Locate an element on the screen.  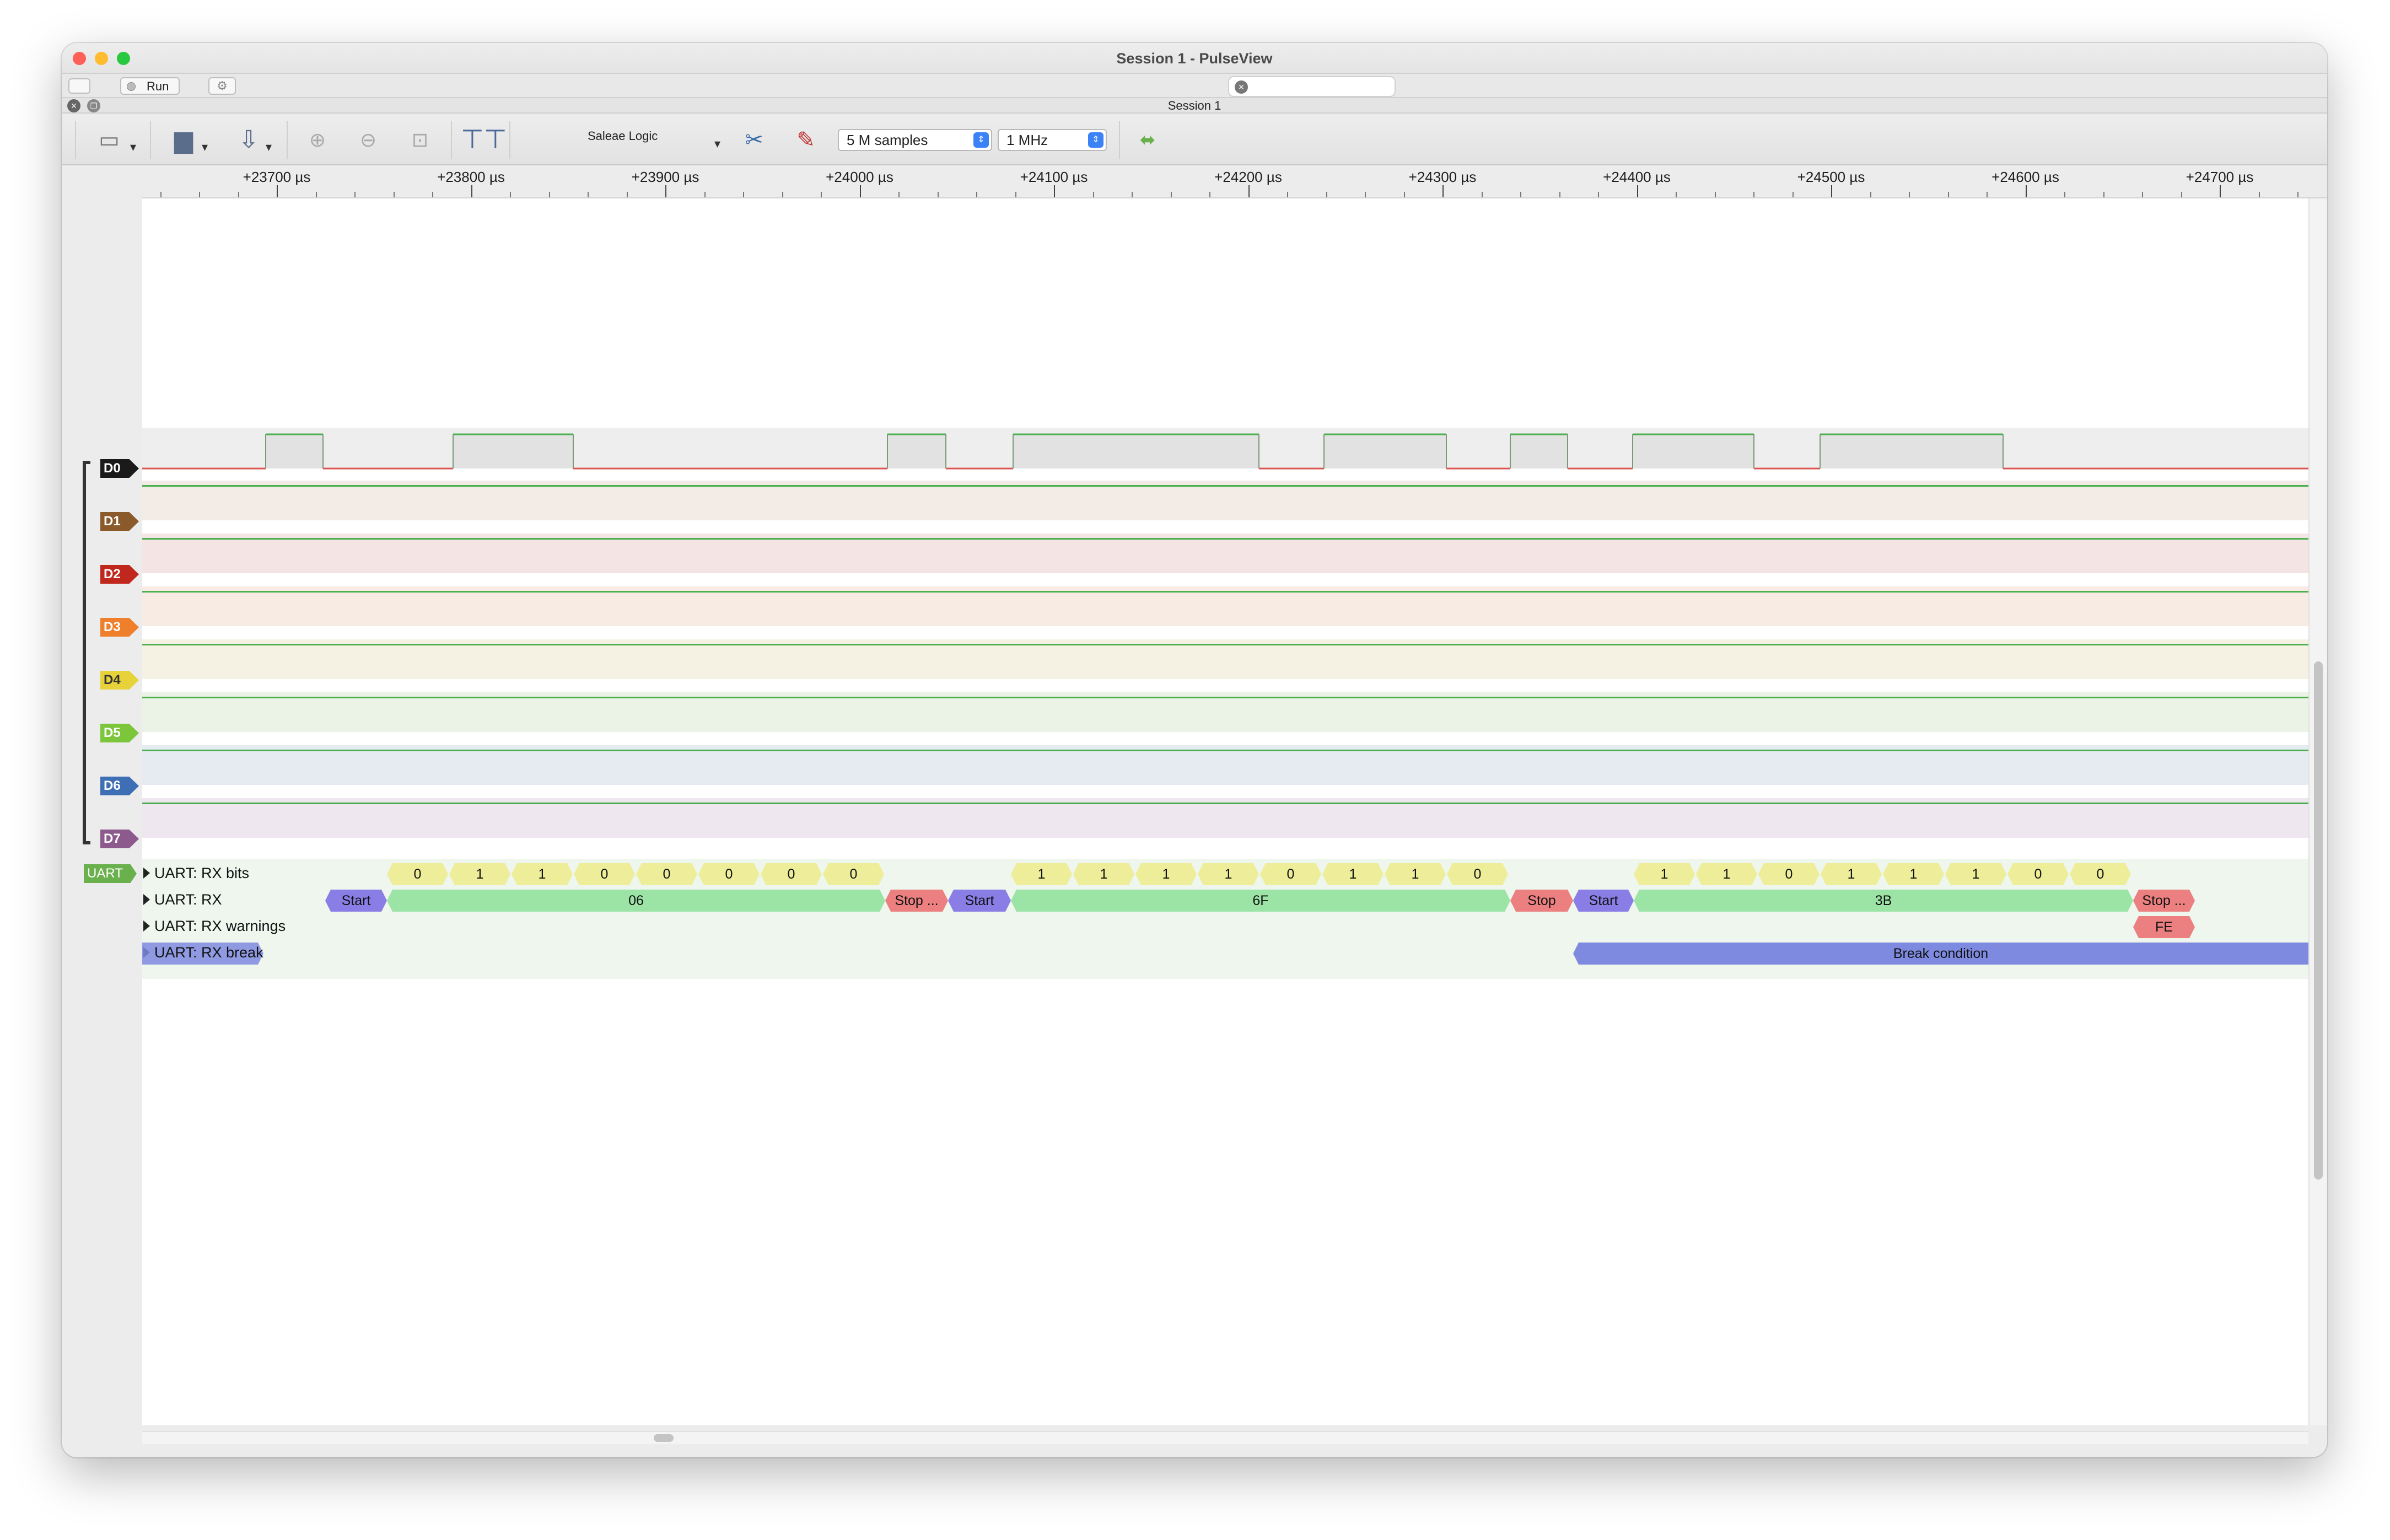
new-view-icon: ▭ is located at coordinates (109, 140).